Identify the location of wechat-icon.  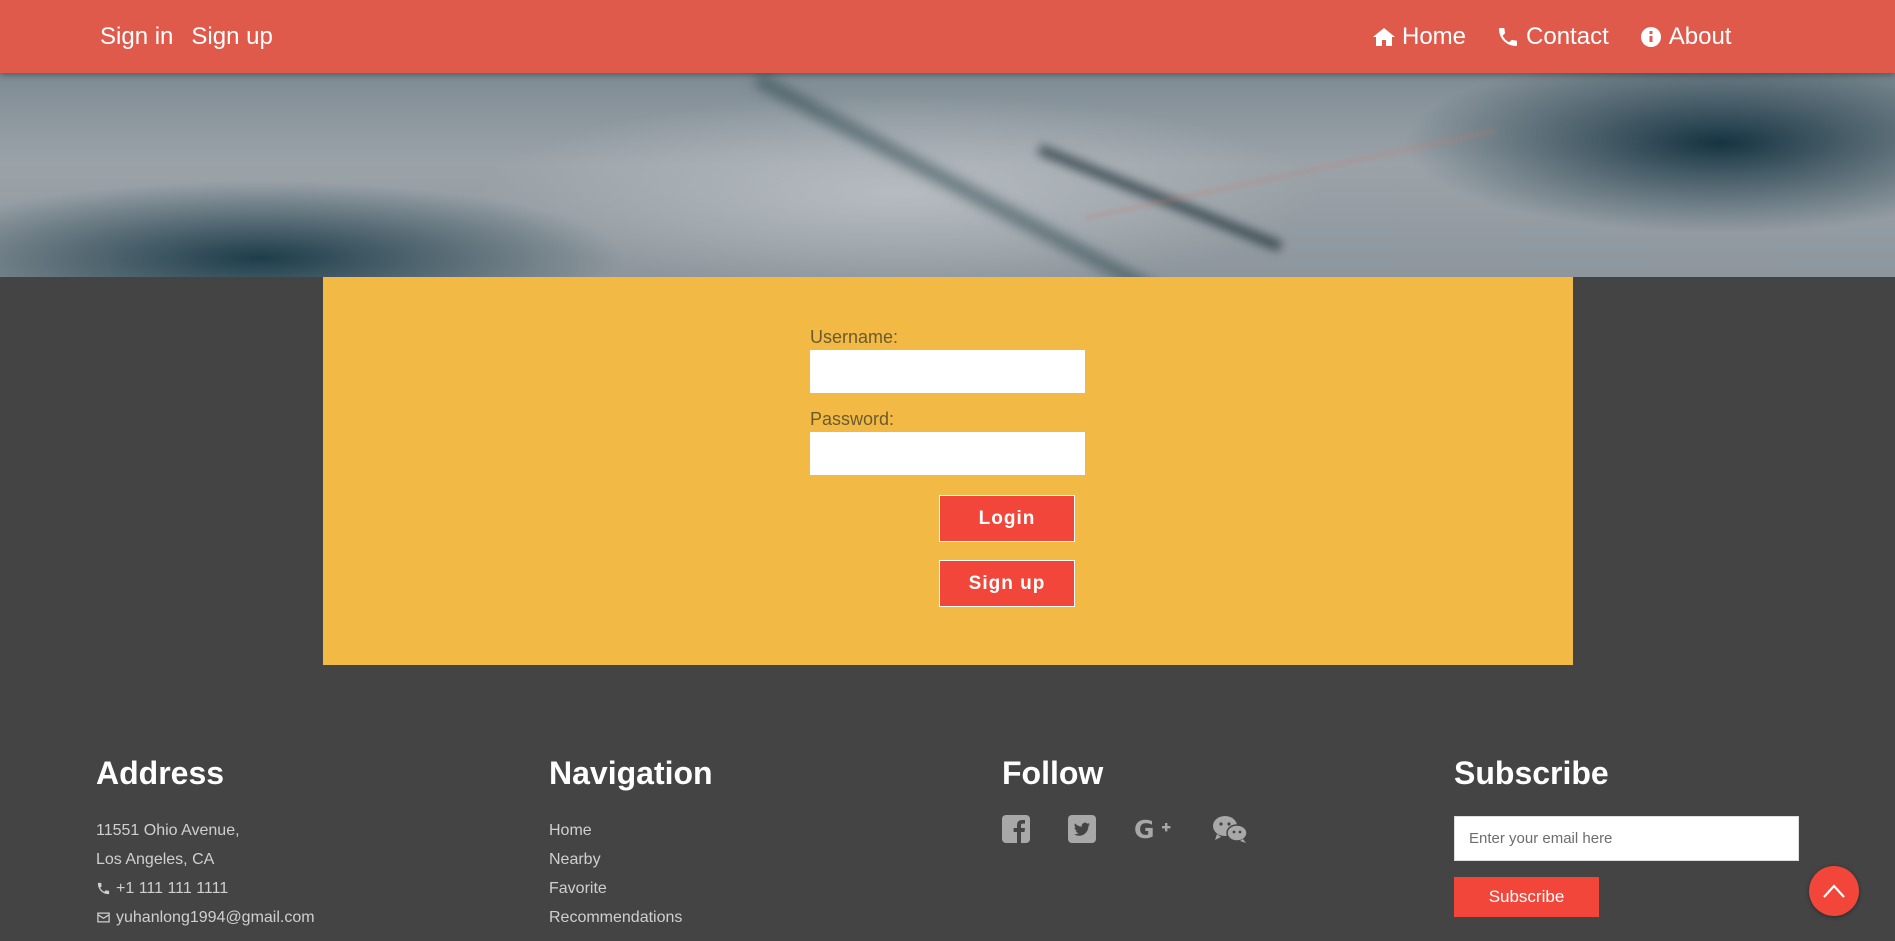
(1230, 831).